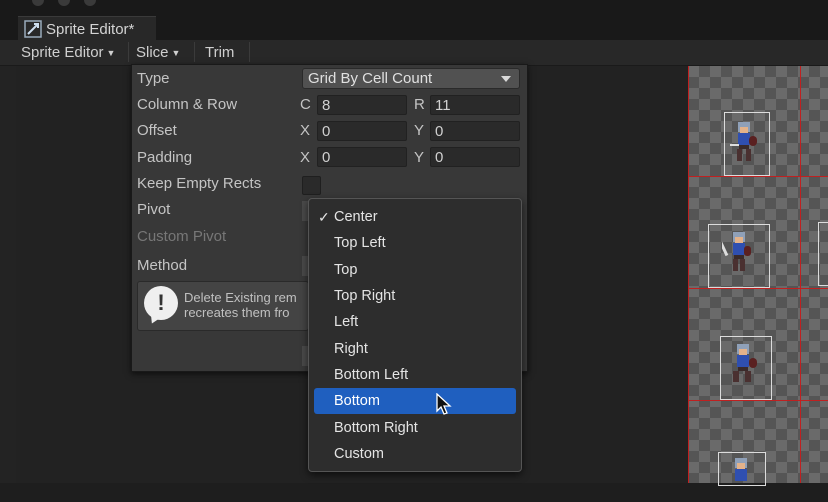 The height and width of the screenshot is (502, 828). I want to click on sprite-rect, so click(823, 254).